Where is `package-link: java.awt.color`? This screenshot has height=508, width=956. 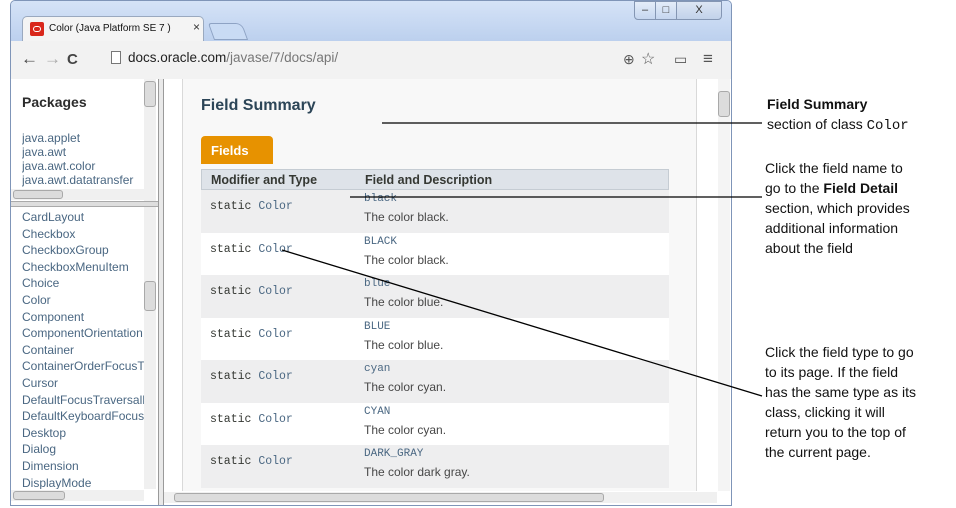
package-link: java.awt.color is located at coordinates (86, 166).